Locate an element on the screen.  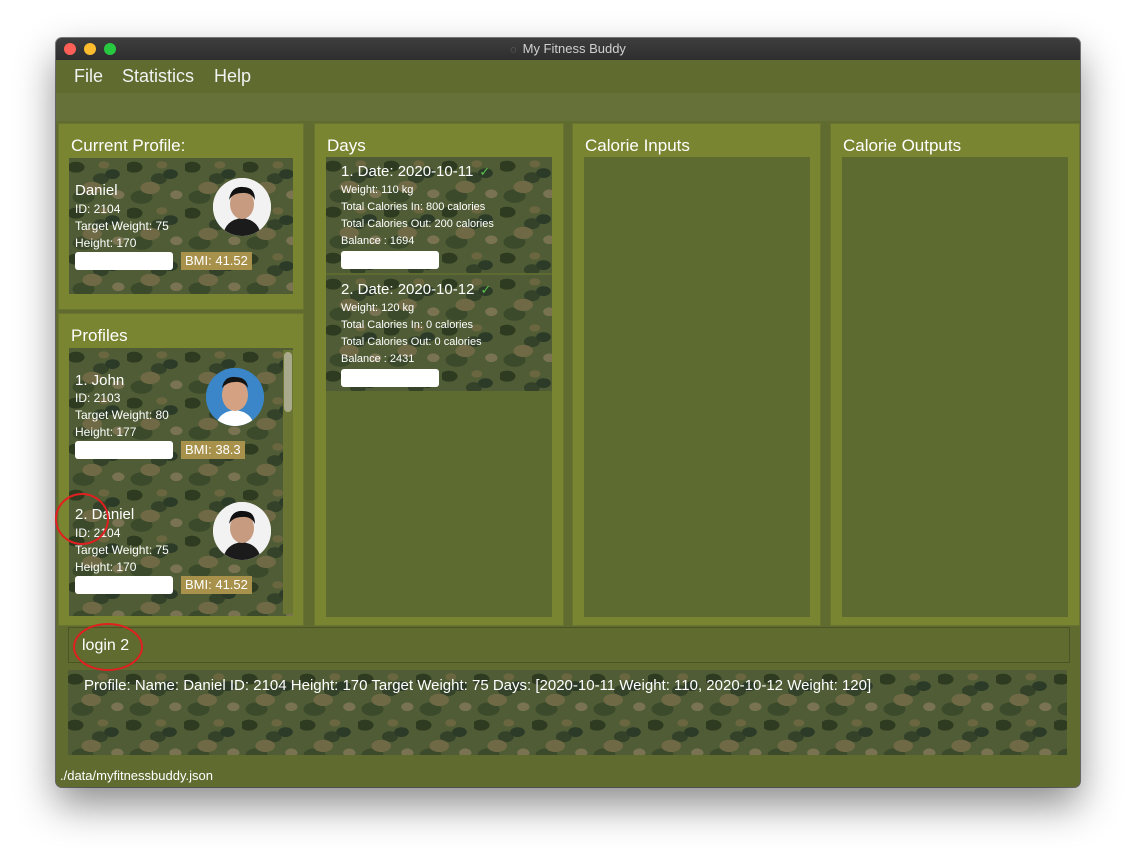
profile-id: ID: 2103 is located at coordinates (98, 398).